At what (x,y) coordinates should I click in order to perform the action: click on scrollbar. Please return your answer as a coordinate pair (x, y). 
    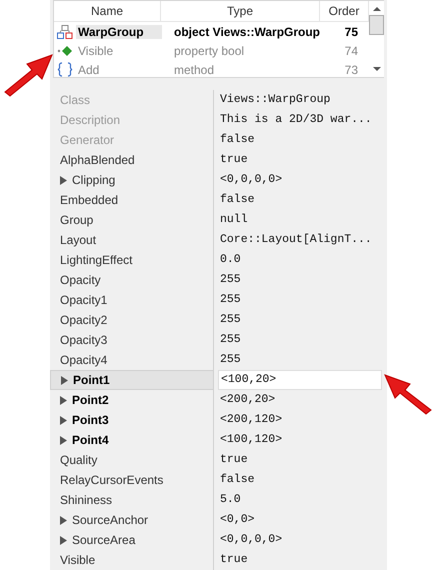
    Looking at the image, I should click on (376, 39).